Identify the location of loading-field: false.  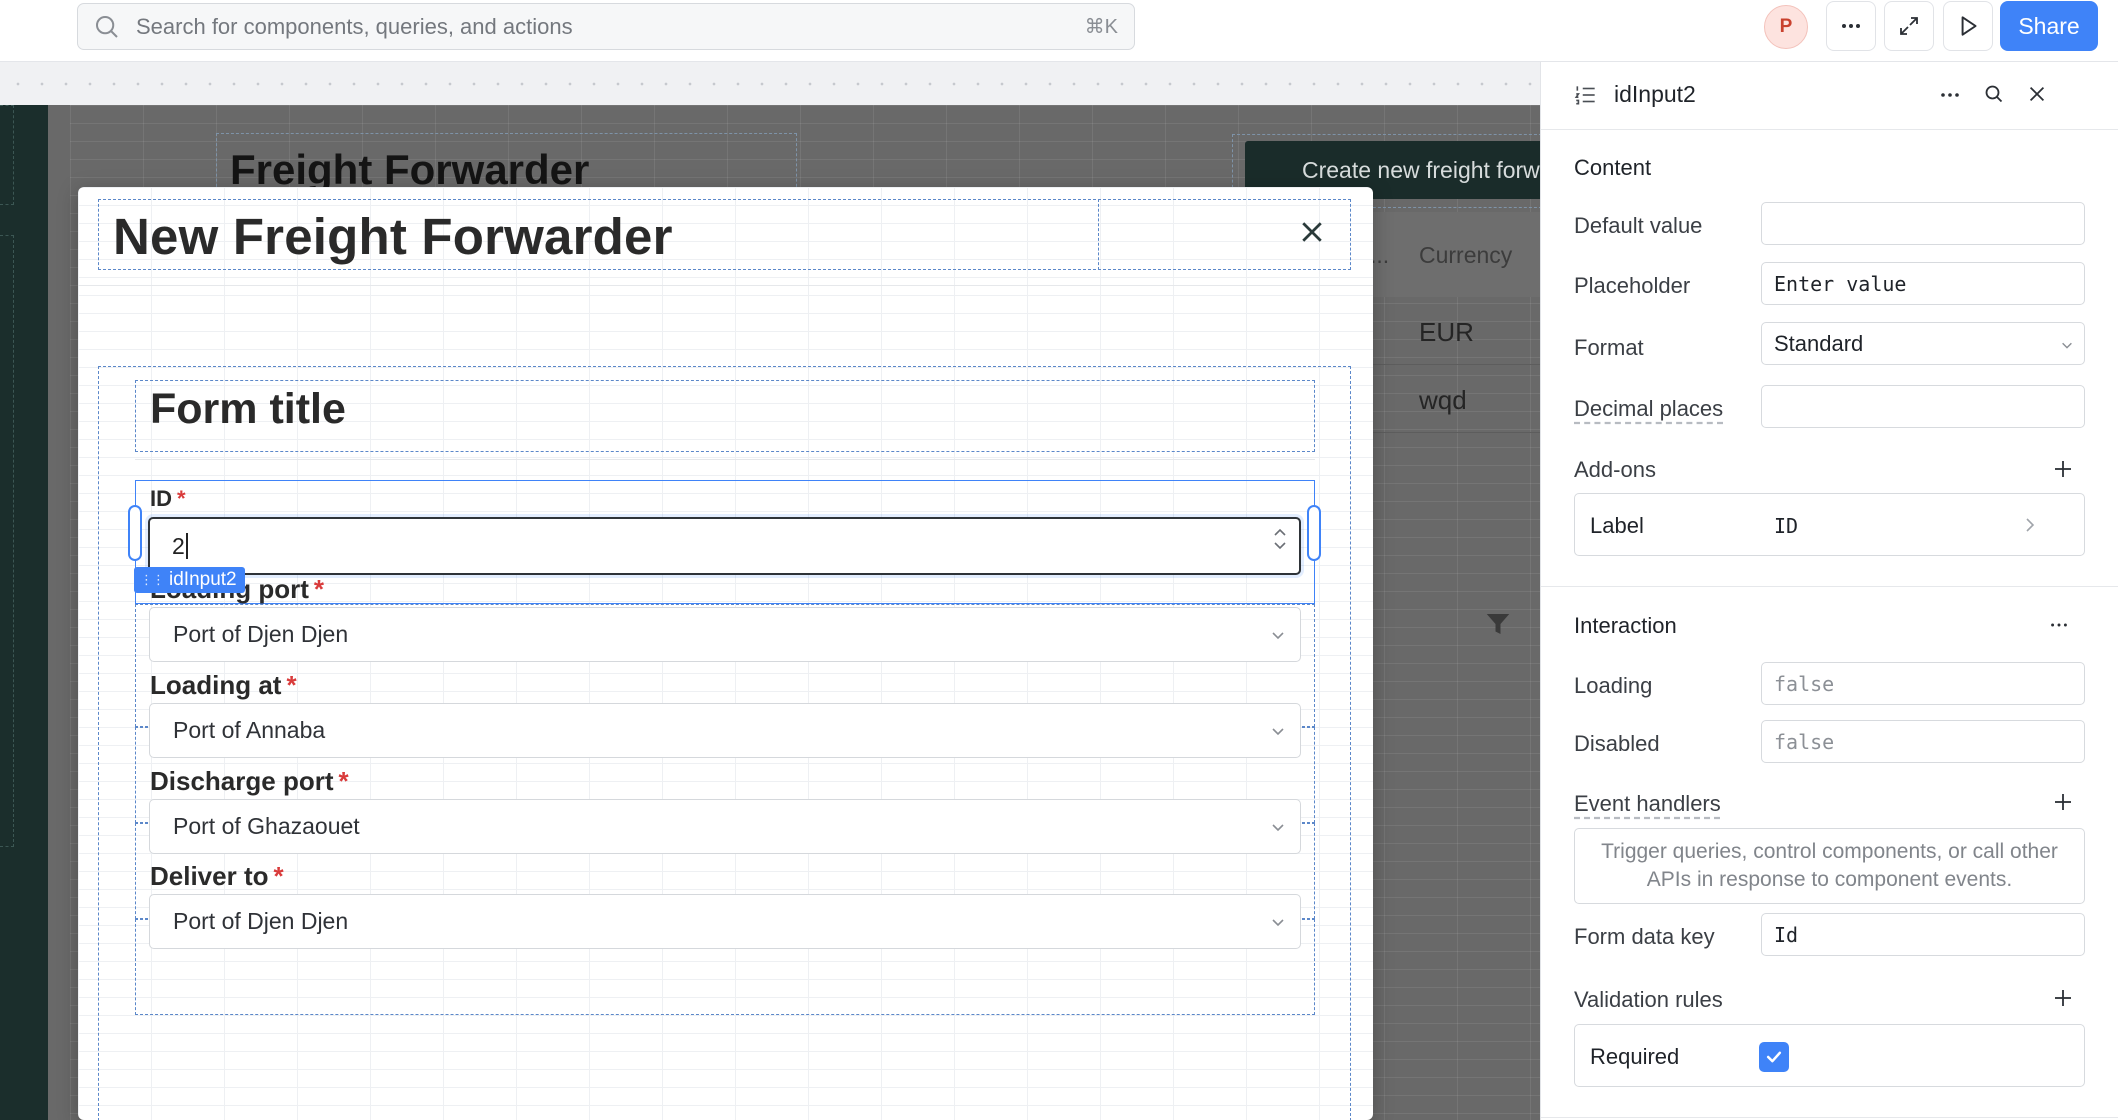
(1923, 683).